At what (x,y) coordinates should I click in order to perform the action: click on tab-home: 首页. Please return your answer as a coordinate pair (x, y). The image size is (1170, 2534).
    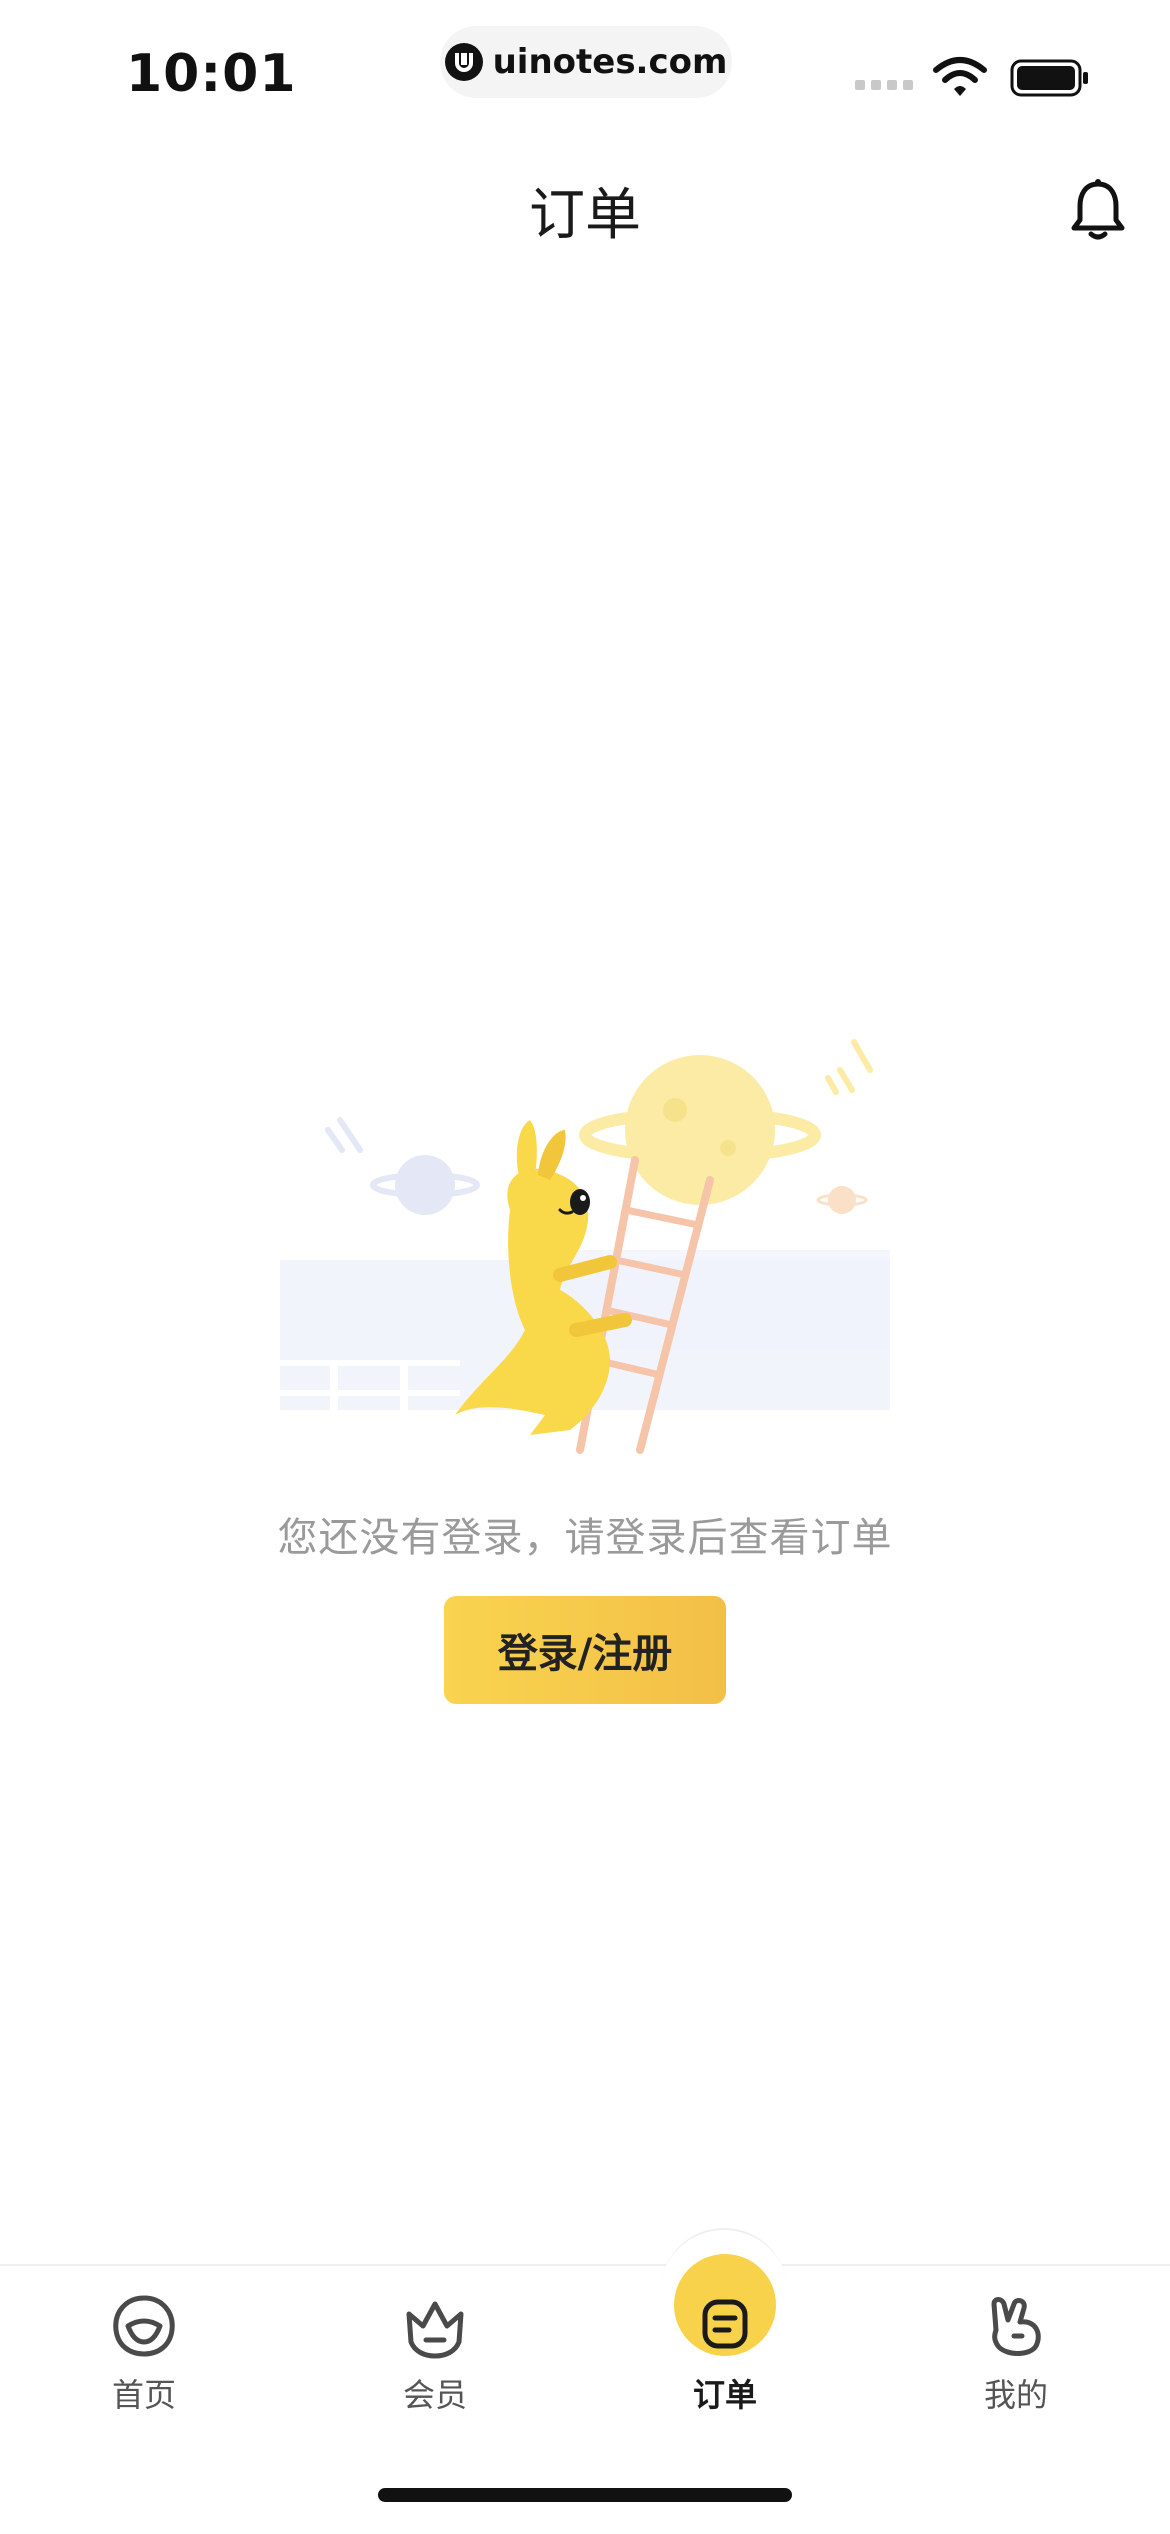
    Looking at the image, I should click on (144, 2355).